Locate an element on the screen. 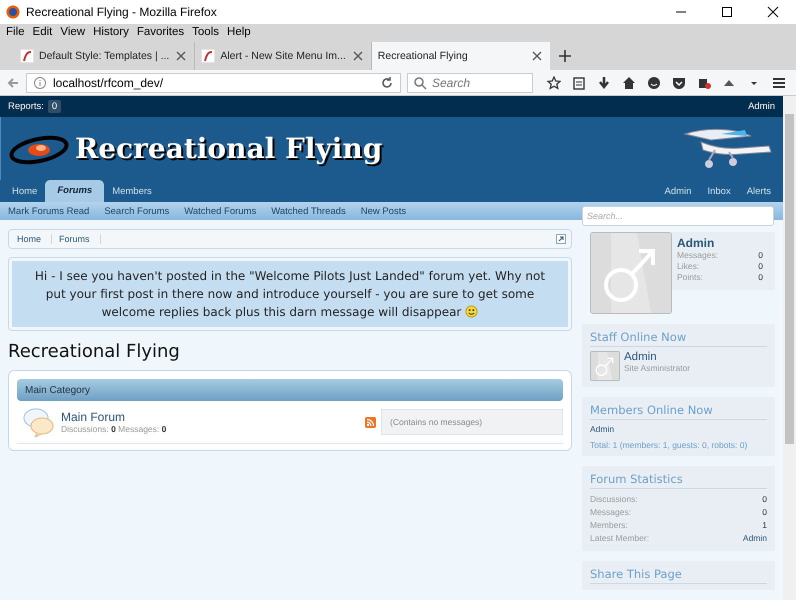  bookmark-star-icon is located at coordinates (554, 83).